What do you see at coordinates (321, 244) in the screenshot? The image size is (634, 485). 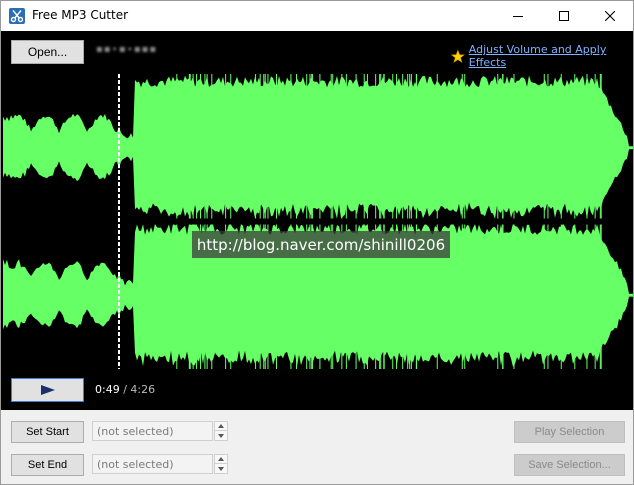 I see `watermark-text: http://blog.naver.com/shinill0206` at bounding box center [321, 244].